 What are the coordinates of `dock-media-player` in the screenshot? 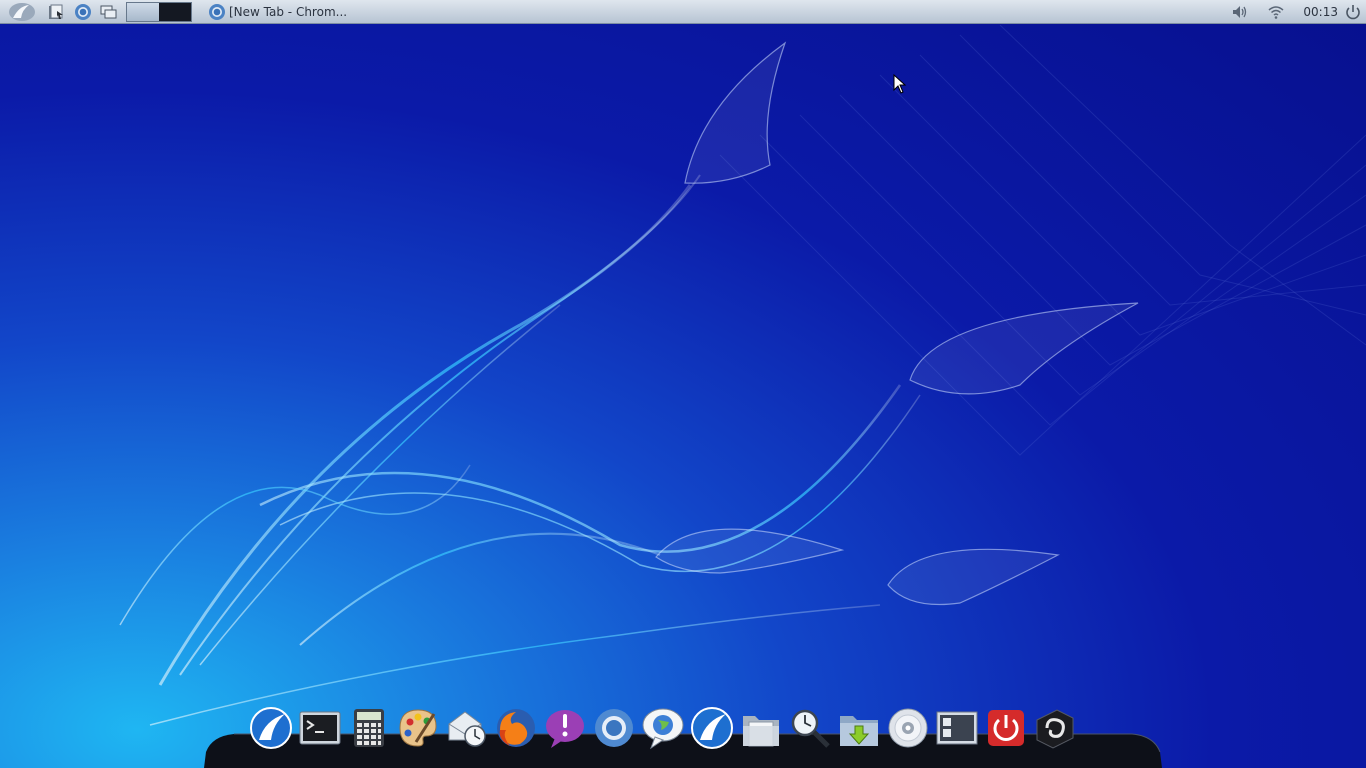 It's located at (1054, 728).